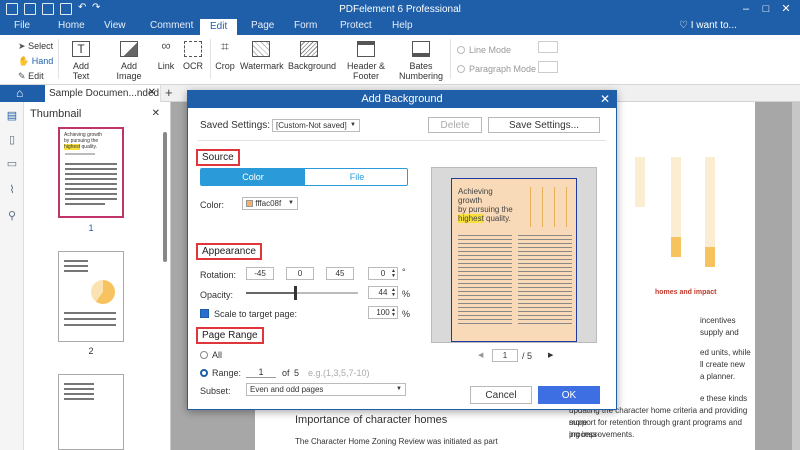 The height and width of the screenshot is (450, 800). What do you see at coordinates (81, 61) in the screenshot?
I see `add-text-button: T Add Text` at bounding box center [81, 61].